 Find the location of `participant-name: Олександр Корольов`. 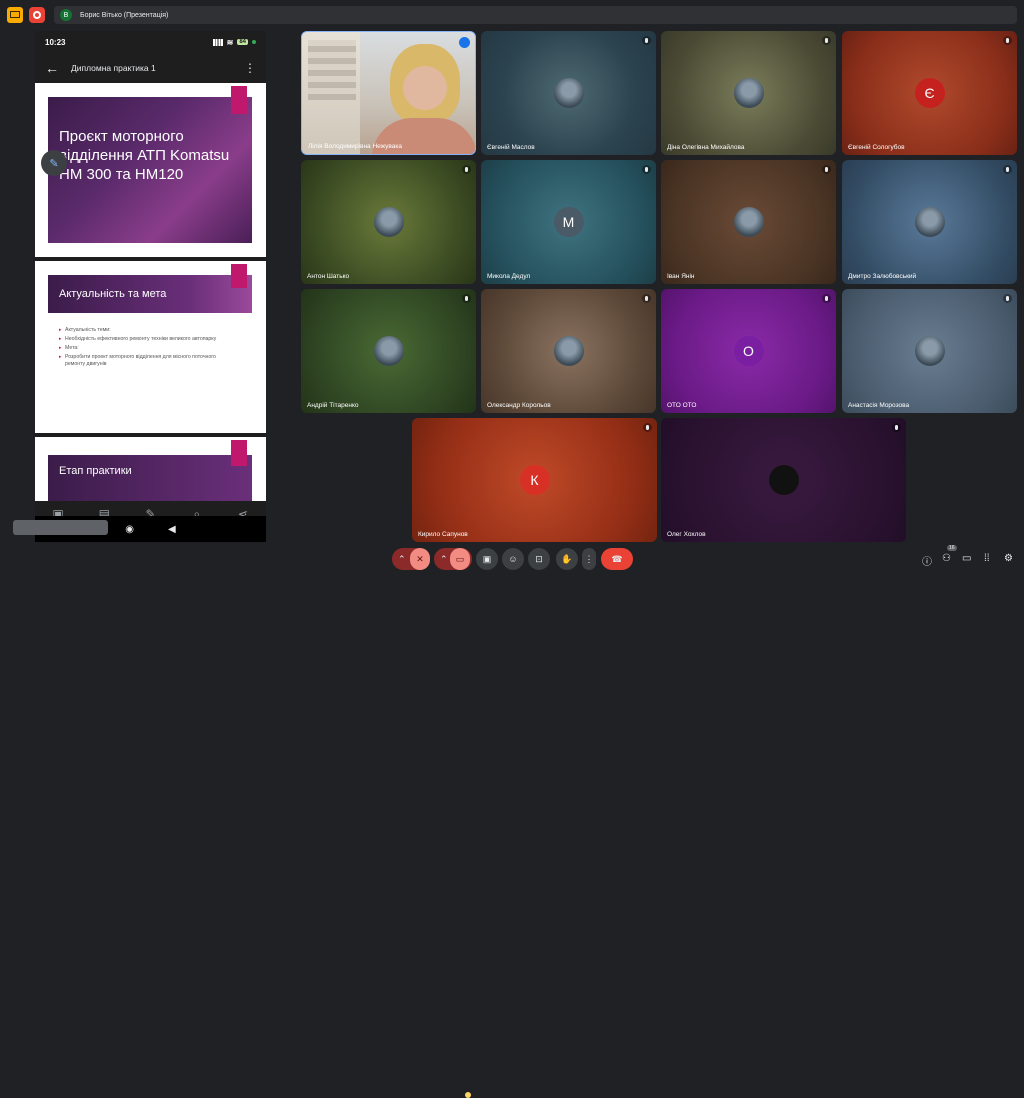

participant-name: Олександр Корольов is located at coordinates (519, 405).